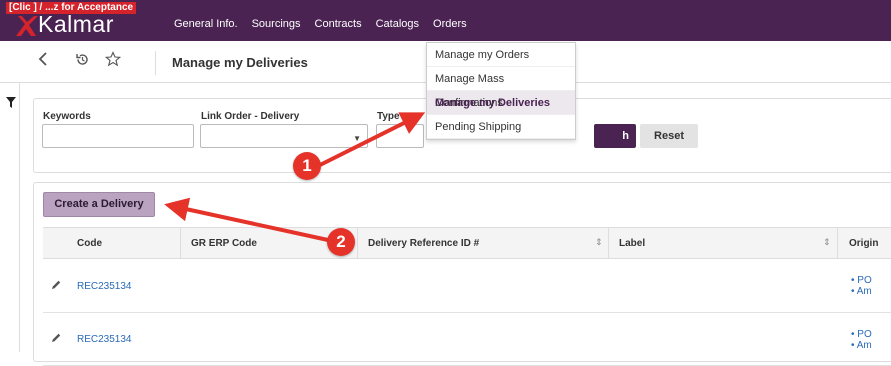  I want to click on annotation-arrows, so click(295, 177).